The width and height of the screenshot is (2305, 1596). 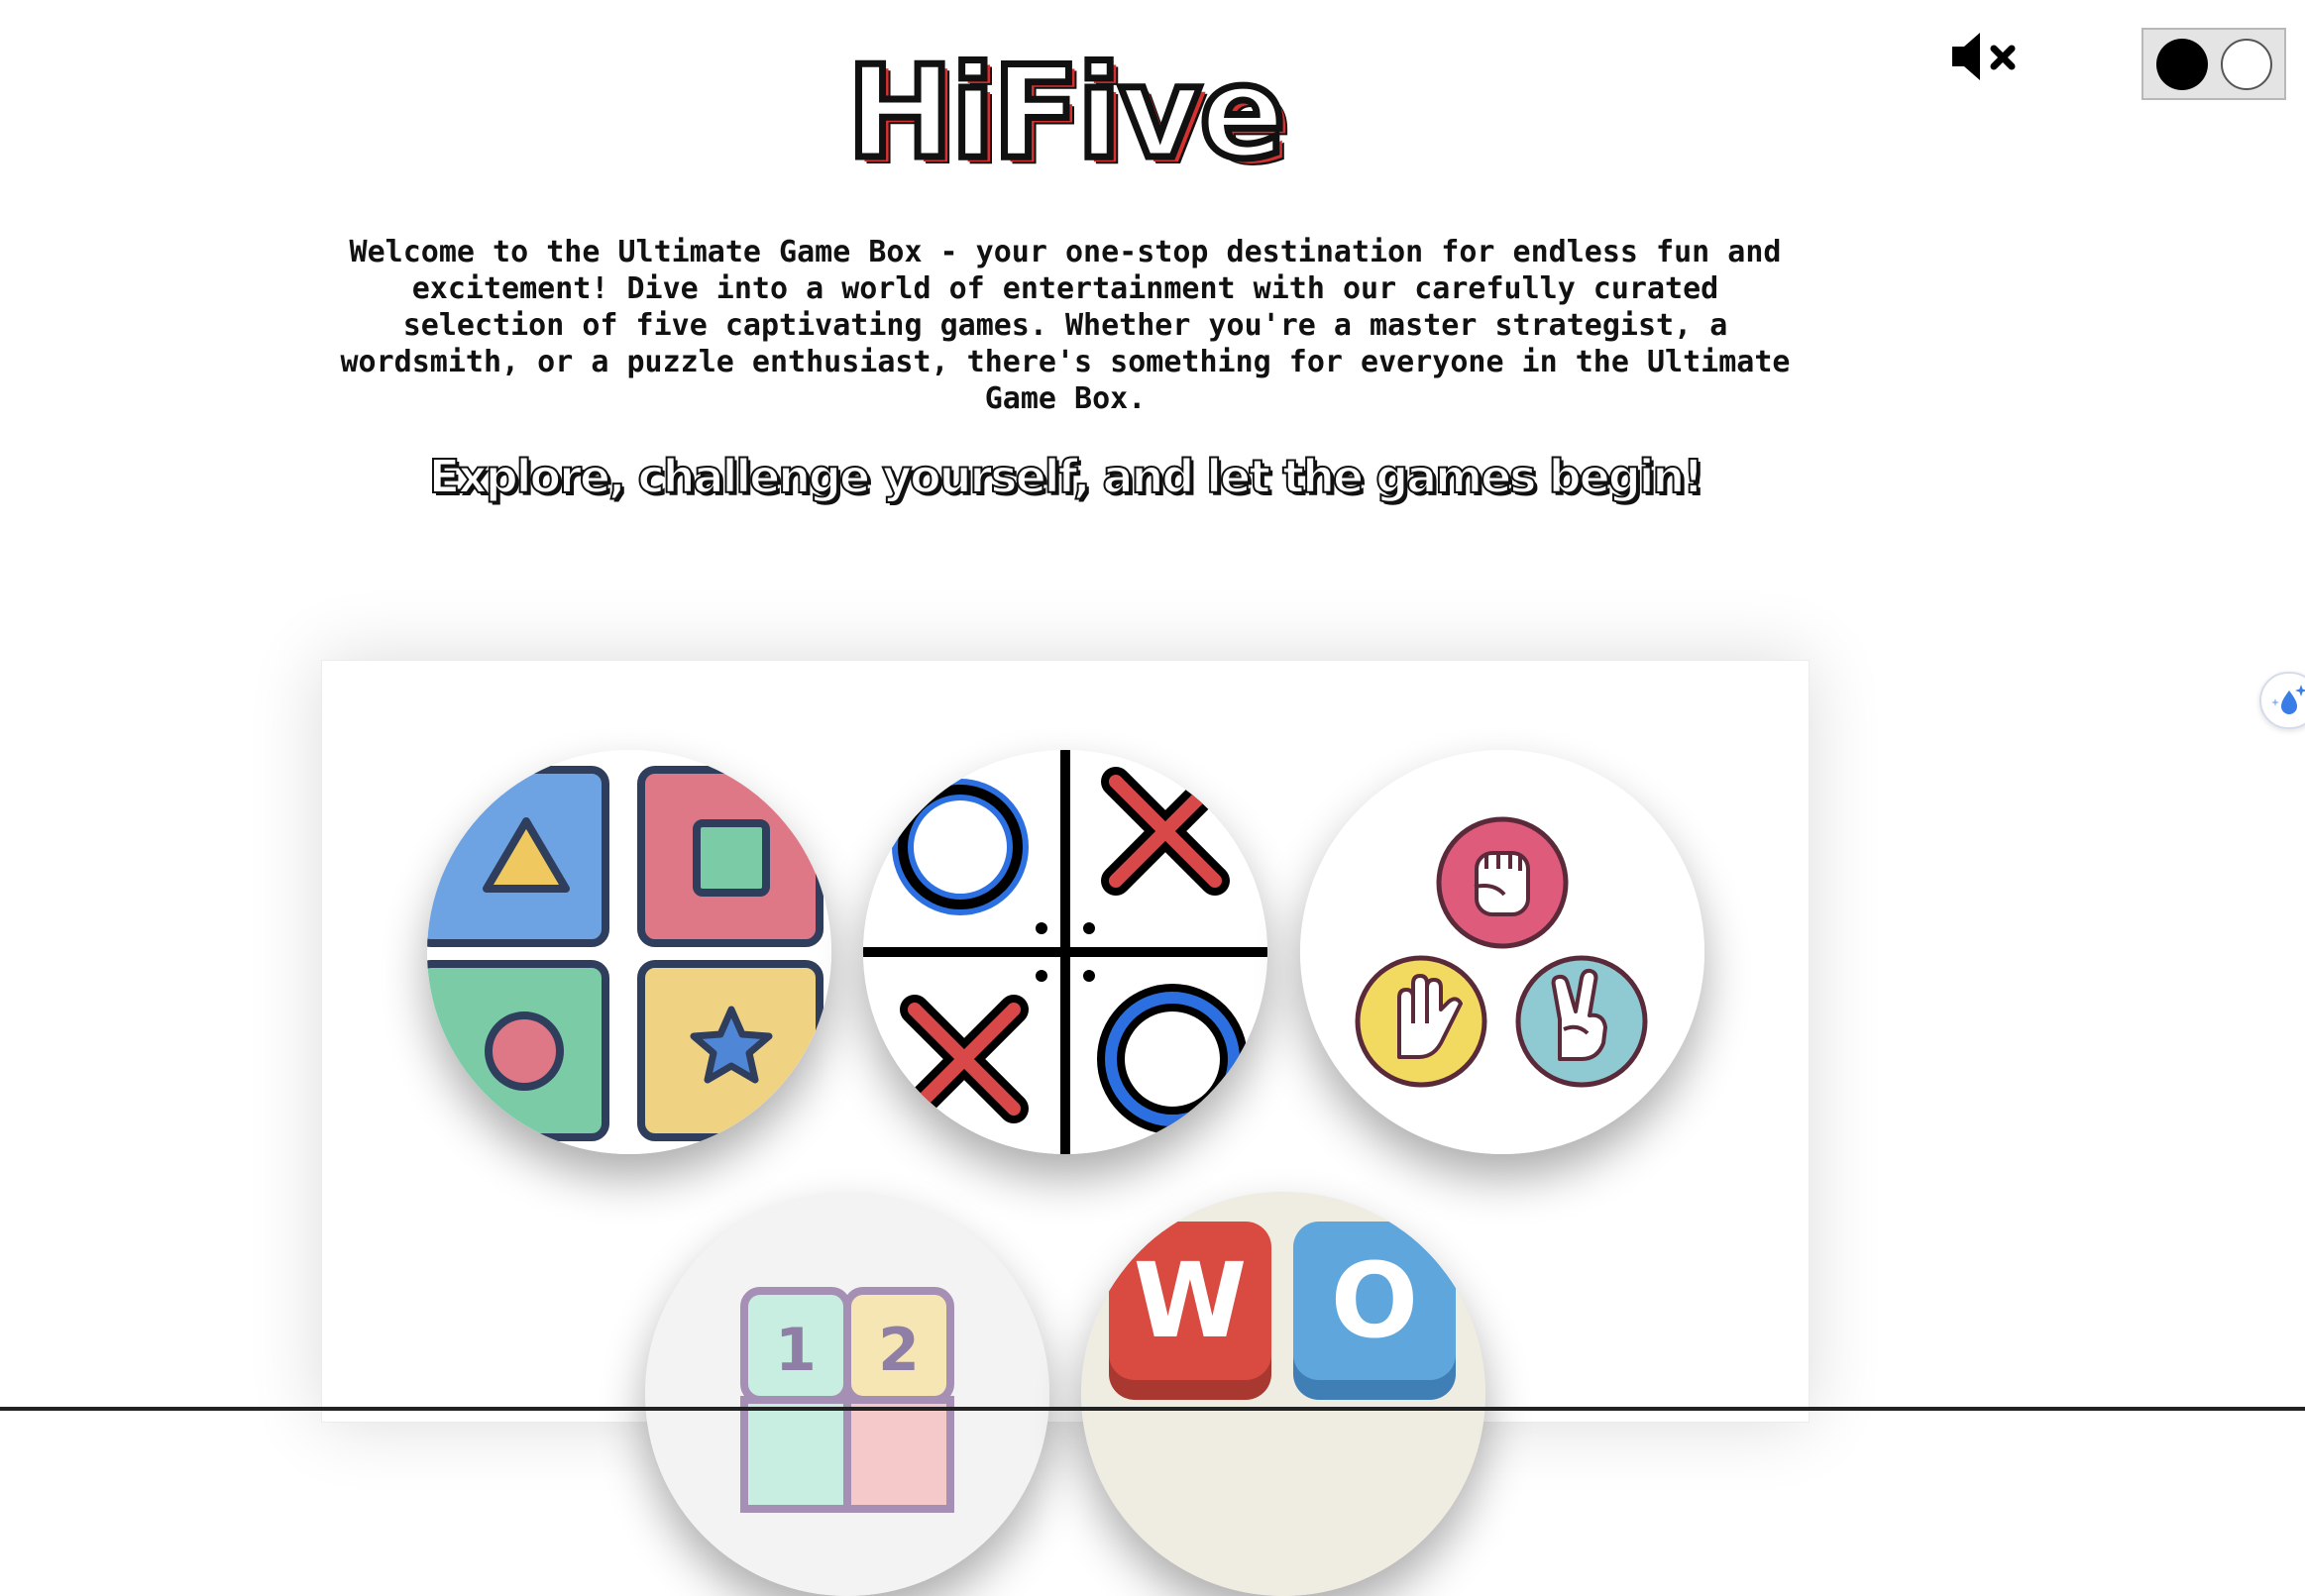 I want to click on side-widget-tab, so click(x=2282, y=700).